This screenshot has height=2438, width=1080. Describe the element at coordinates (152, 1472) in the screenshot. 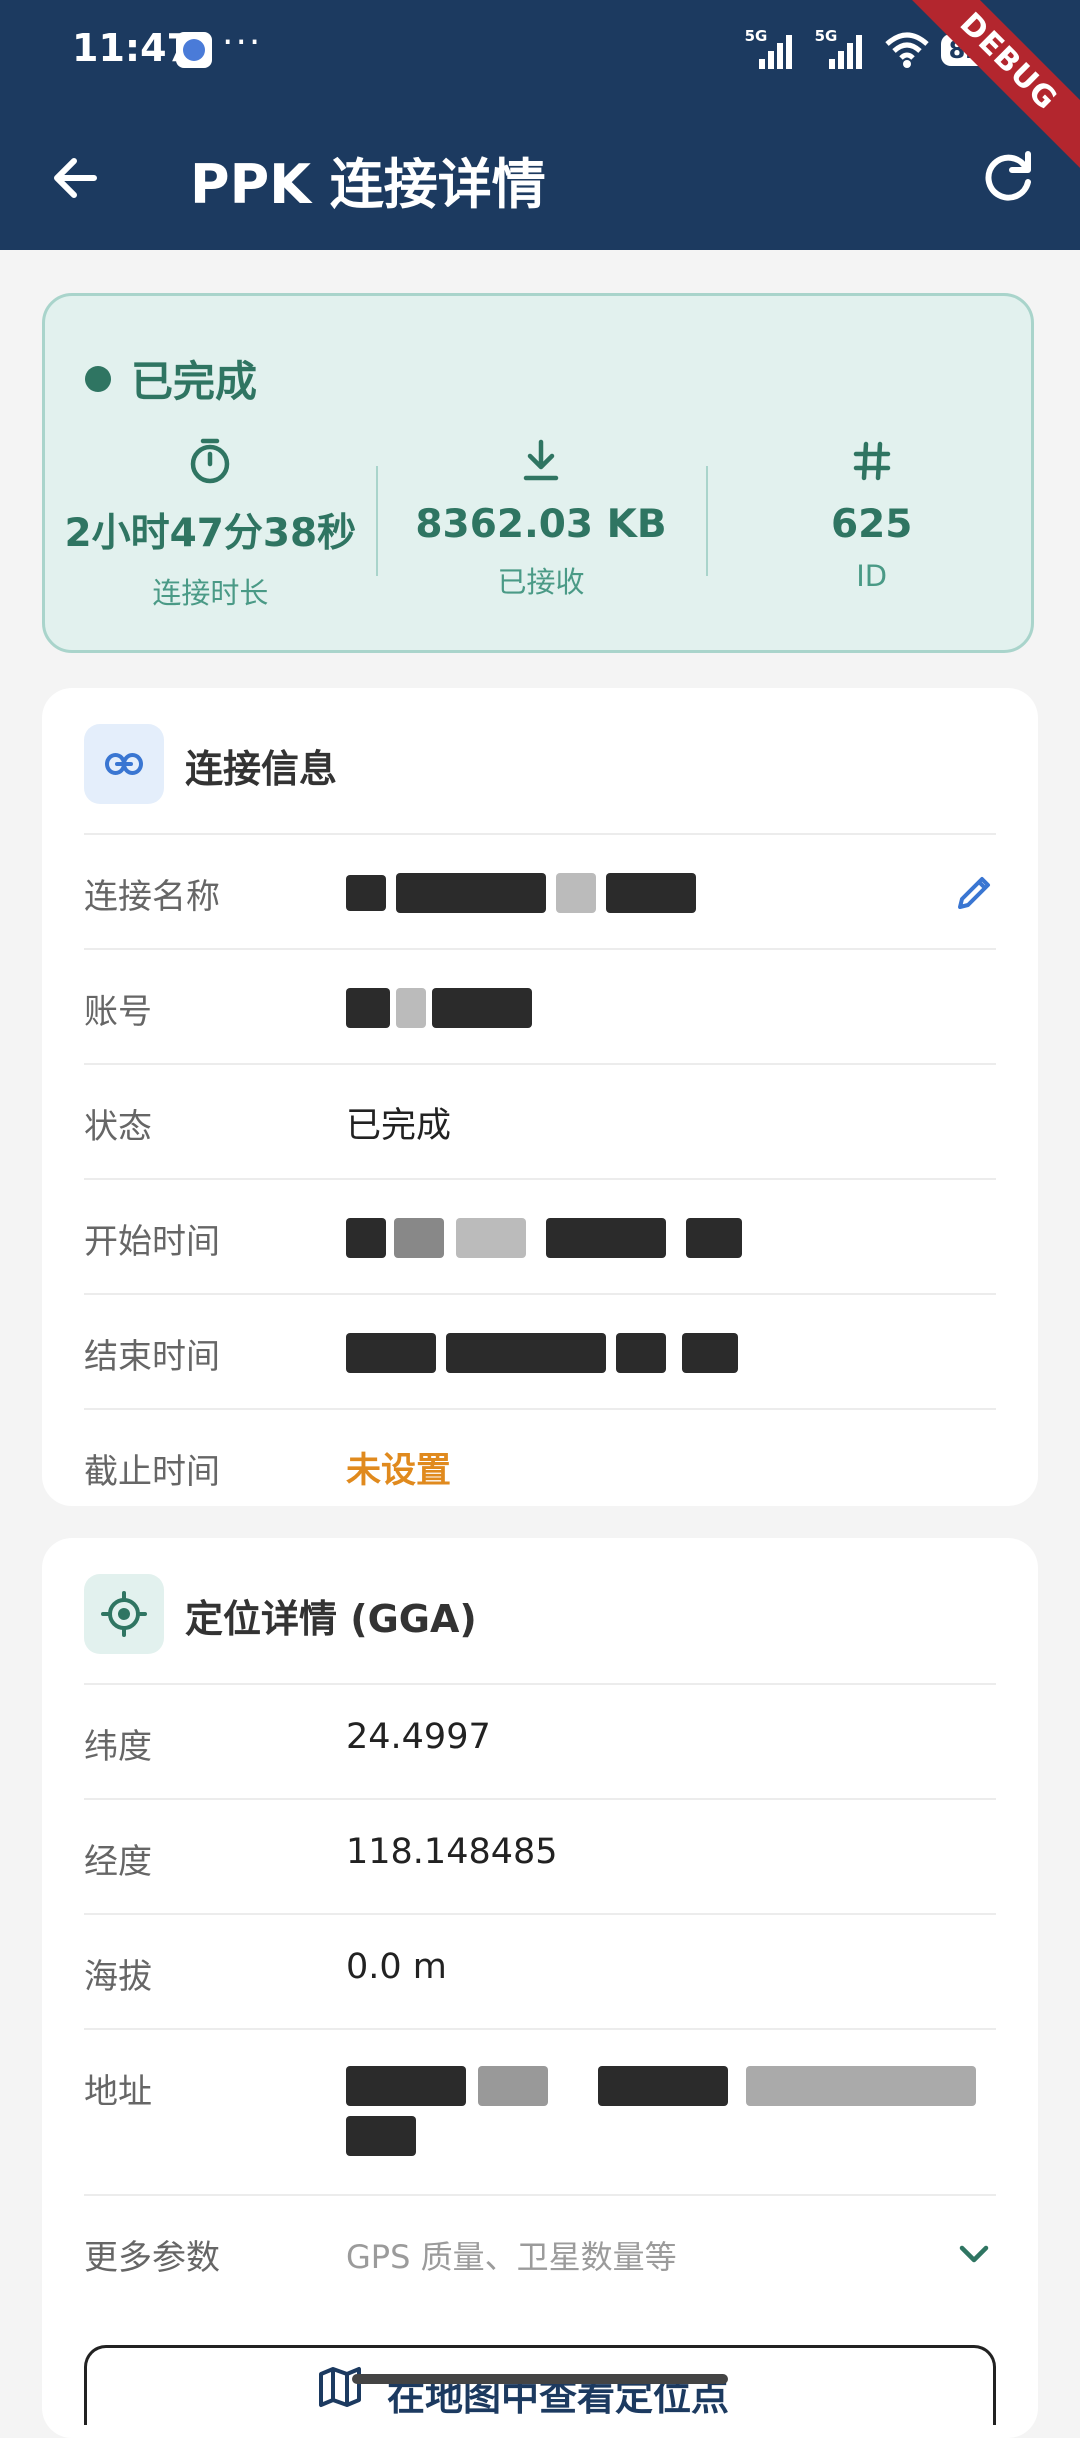

I see `deadline-label: 截止时间` at that location.